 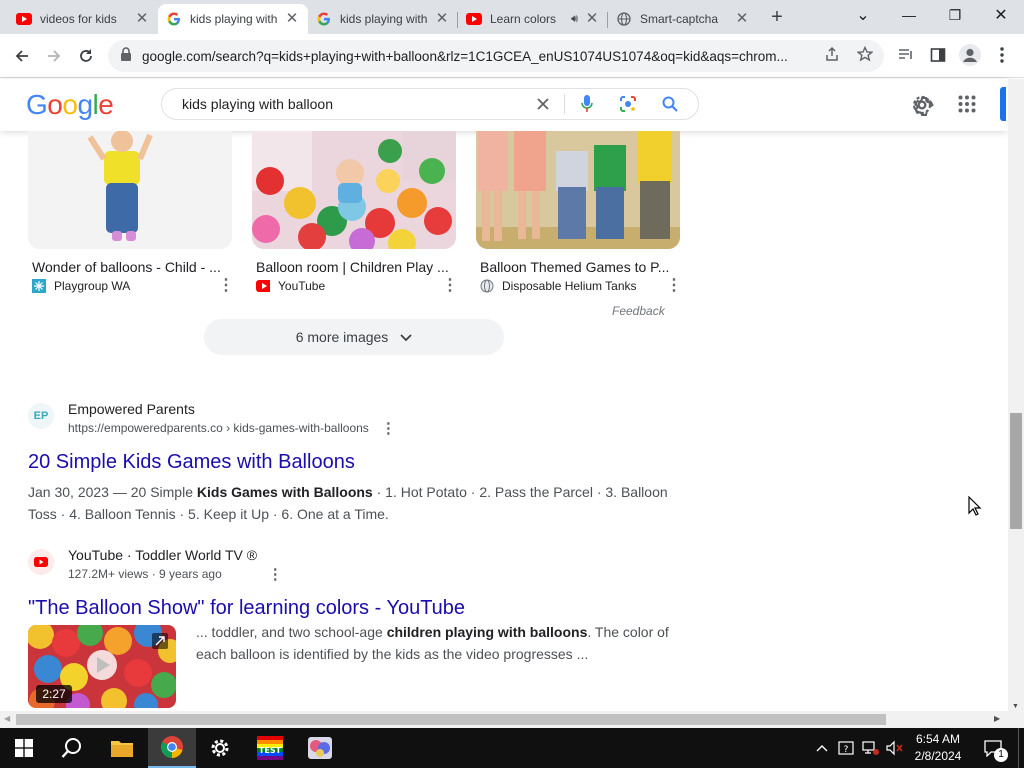 What do you see at coordinates (970, 55) in the screenshot?
I see `profile-avatar` at bounding box center [970, 55].